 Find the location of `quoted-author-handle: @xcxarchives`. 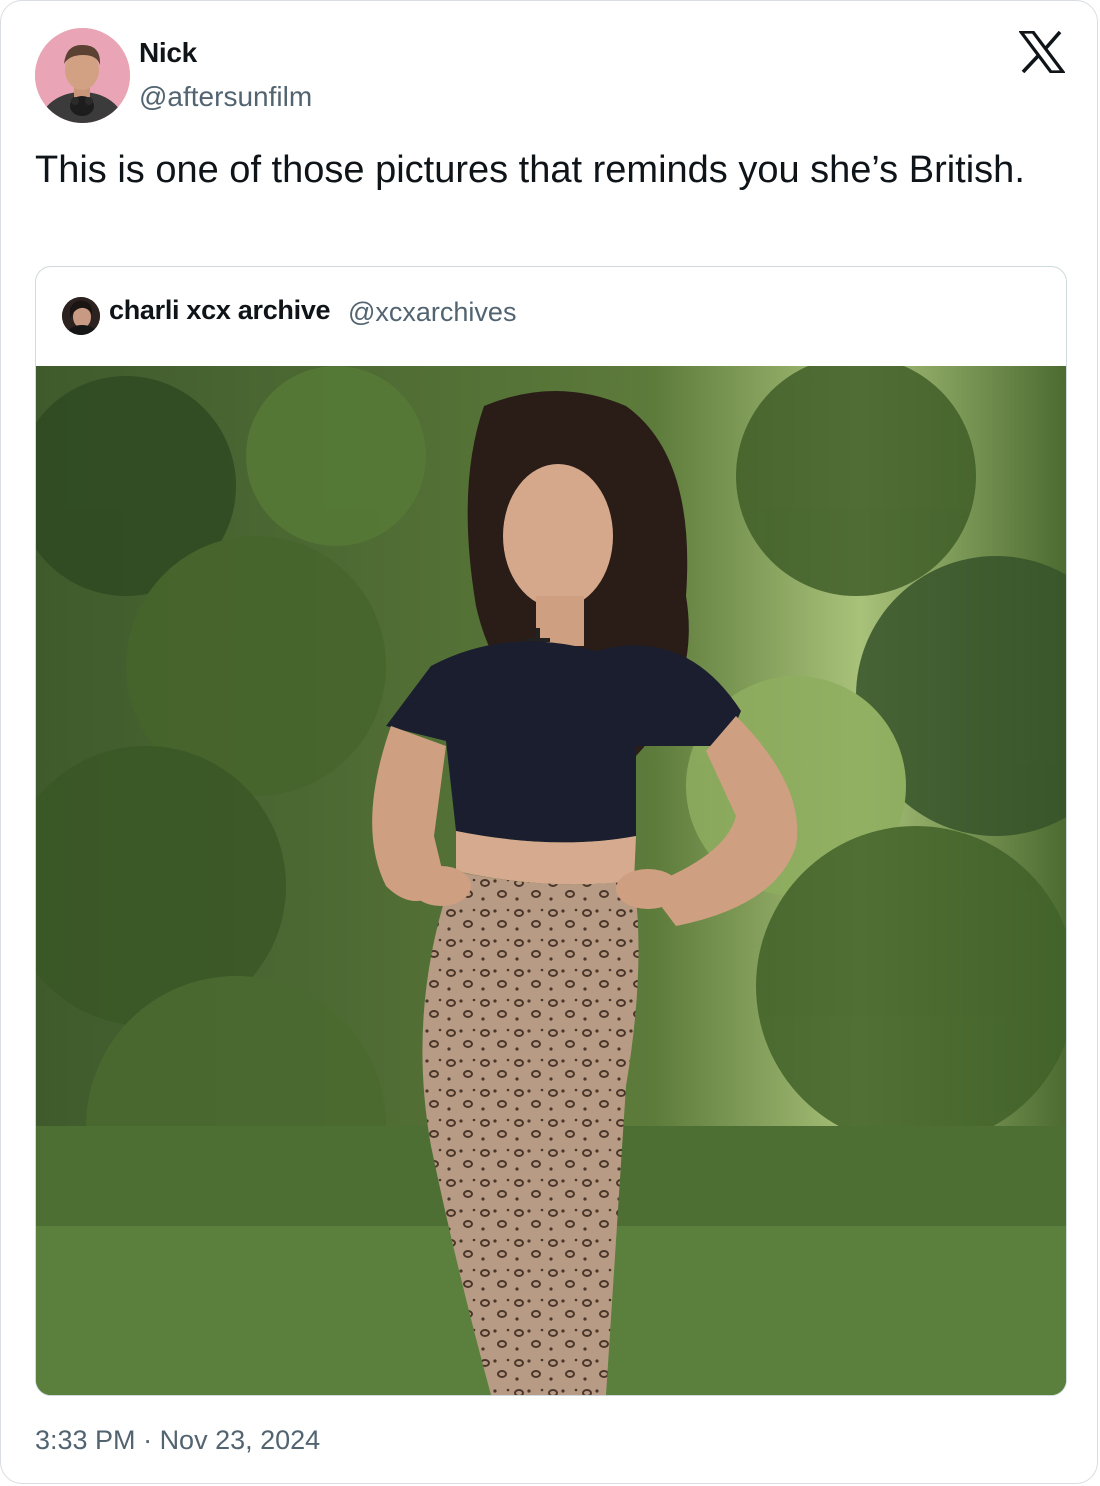

quoted-author-handle: @xcxarchives is located at coordinates (432, 312).